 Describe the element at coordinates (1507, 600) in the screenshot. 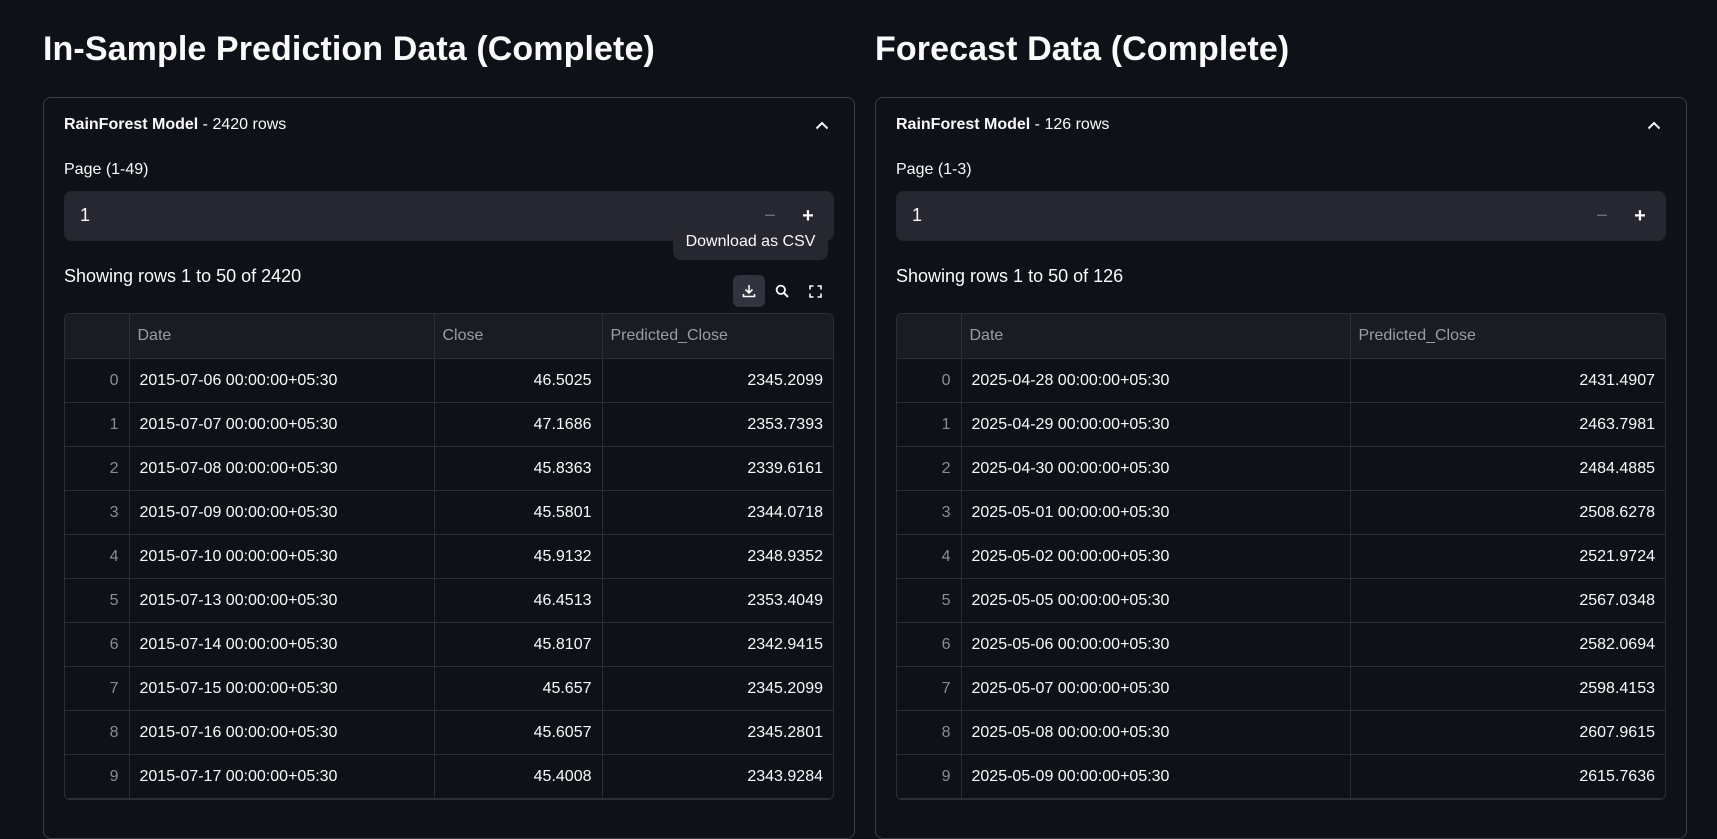

I see `table-cell: 2567.0348` at that location.